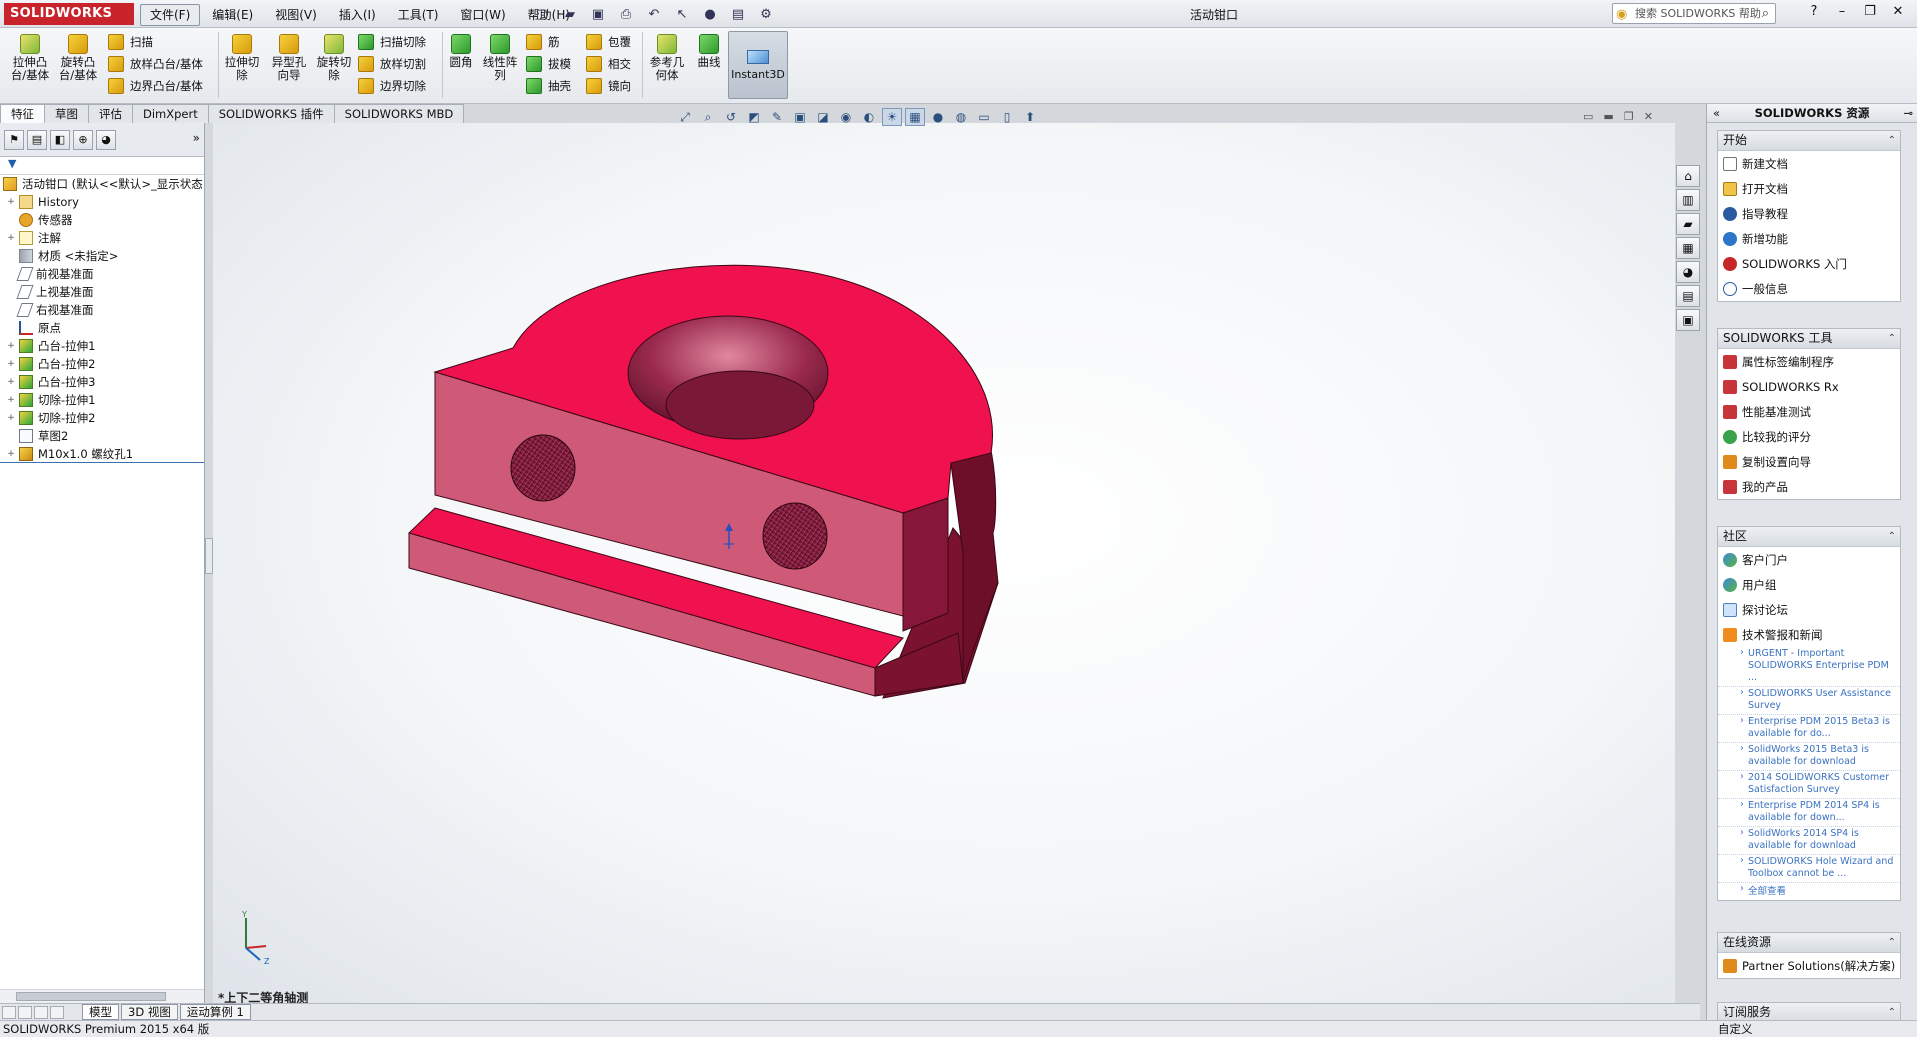 The image size is (1917, 1037). I want to click on configuration-manager-icon: ◧, so click(60, 139).